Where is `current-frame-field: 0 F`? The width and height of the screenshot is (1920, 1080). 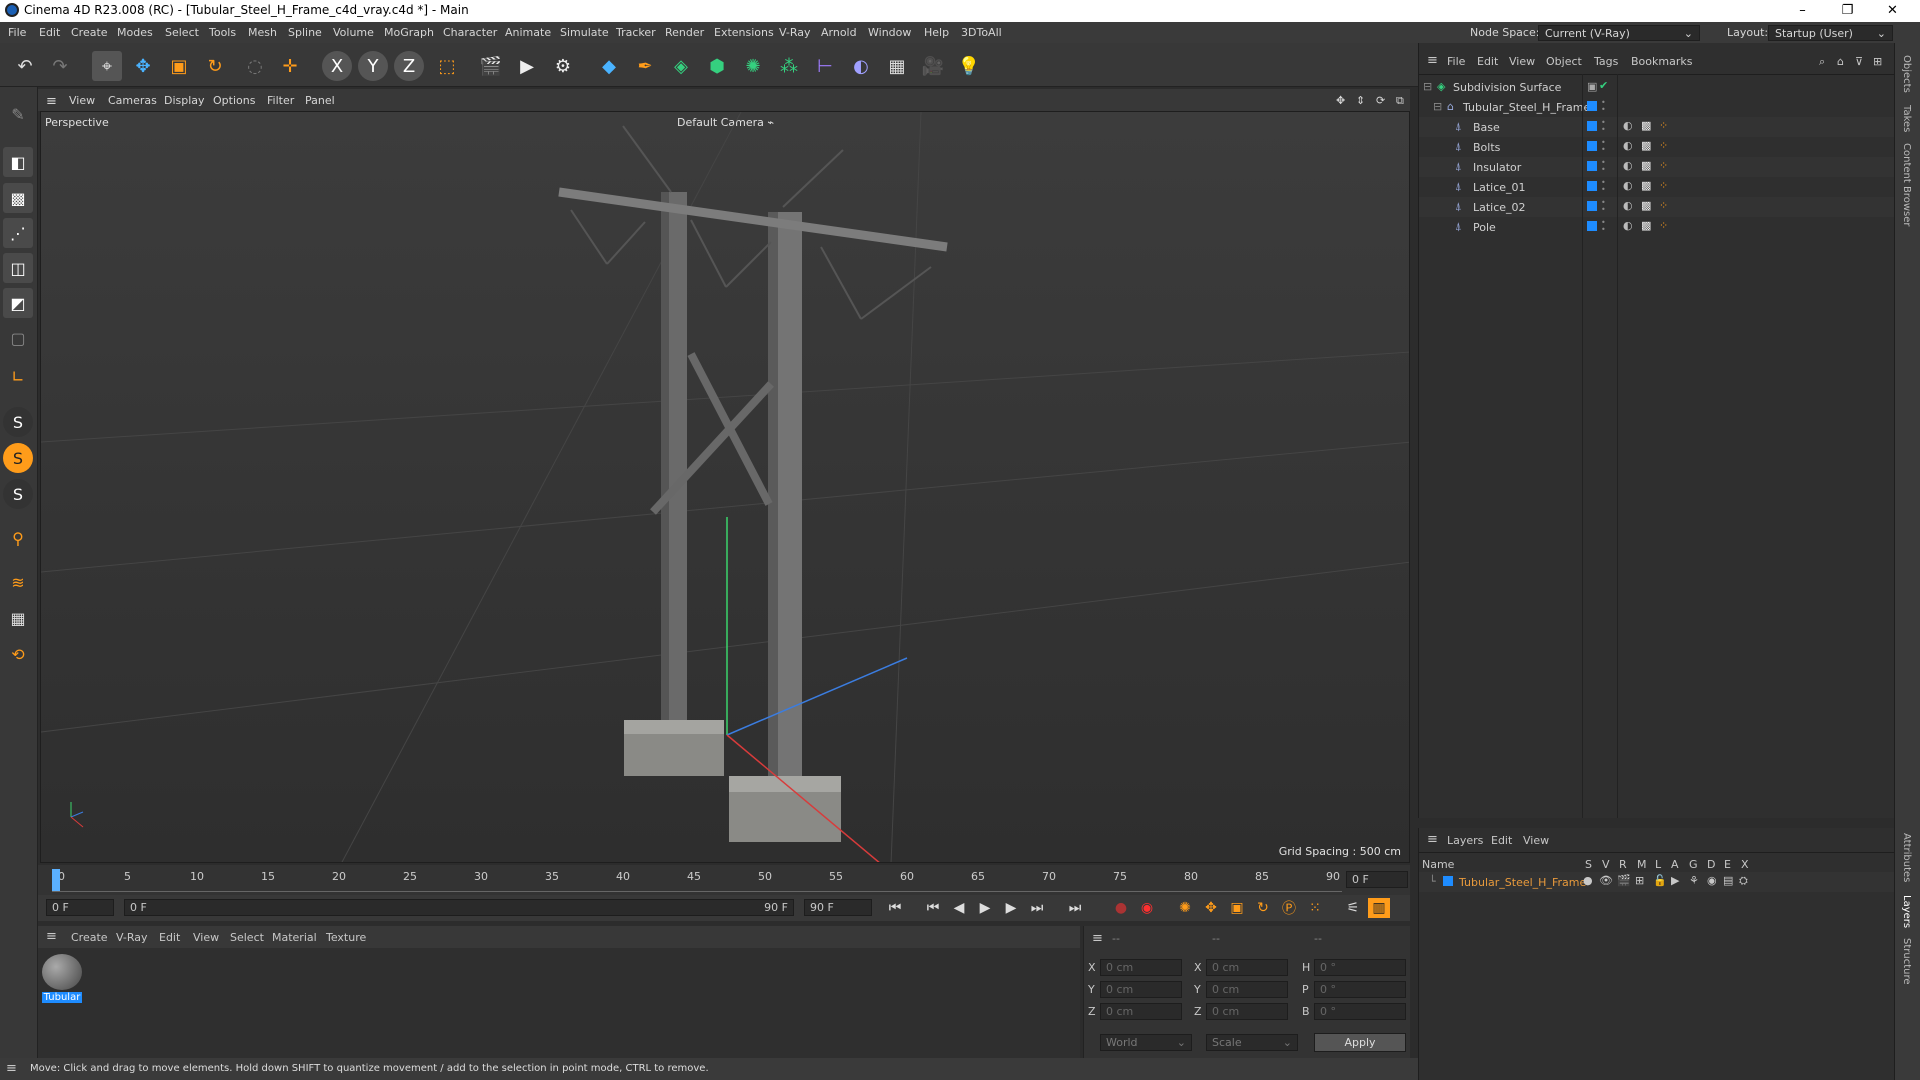 current-frame-field: 0 F is located at coordinates (1377, 879).